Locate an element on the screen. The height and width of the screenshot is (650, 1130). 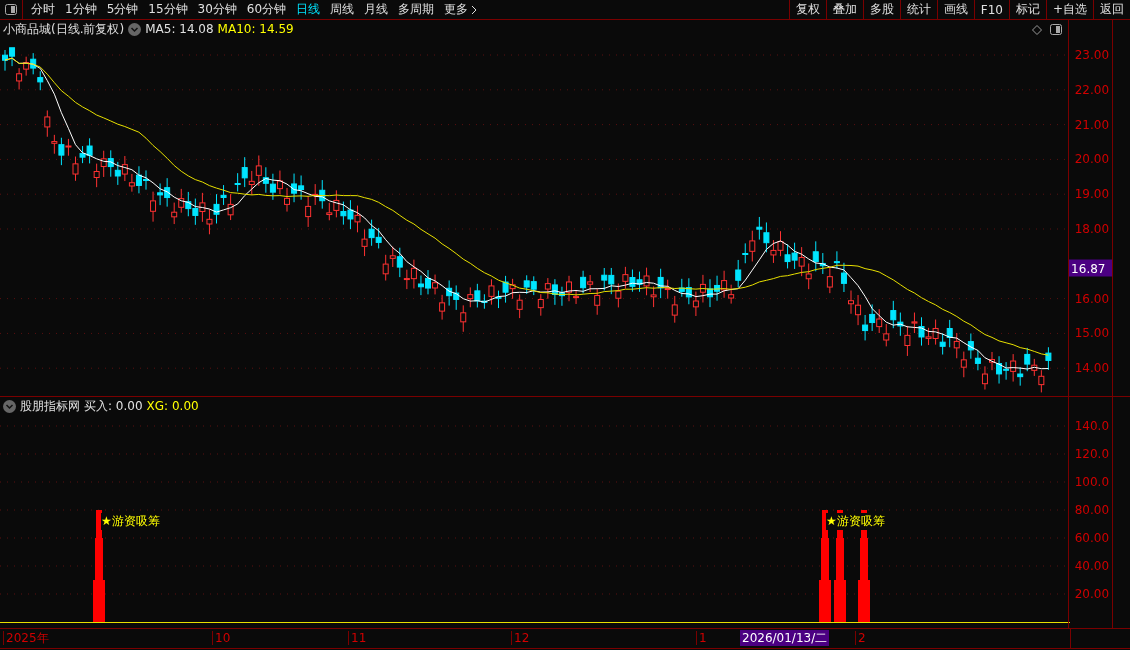
period-tab: 周线 is located at coordinates (342, 9).